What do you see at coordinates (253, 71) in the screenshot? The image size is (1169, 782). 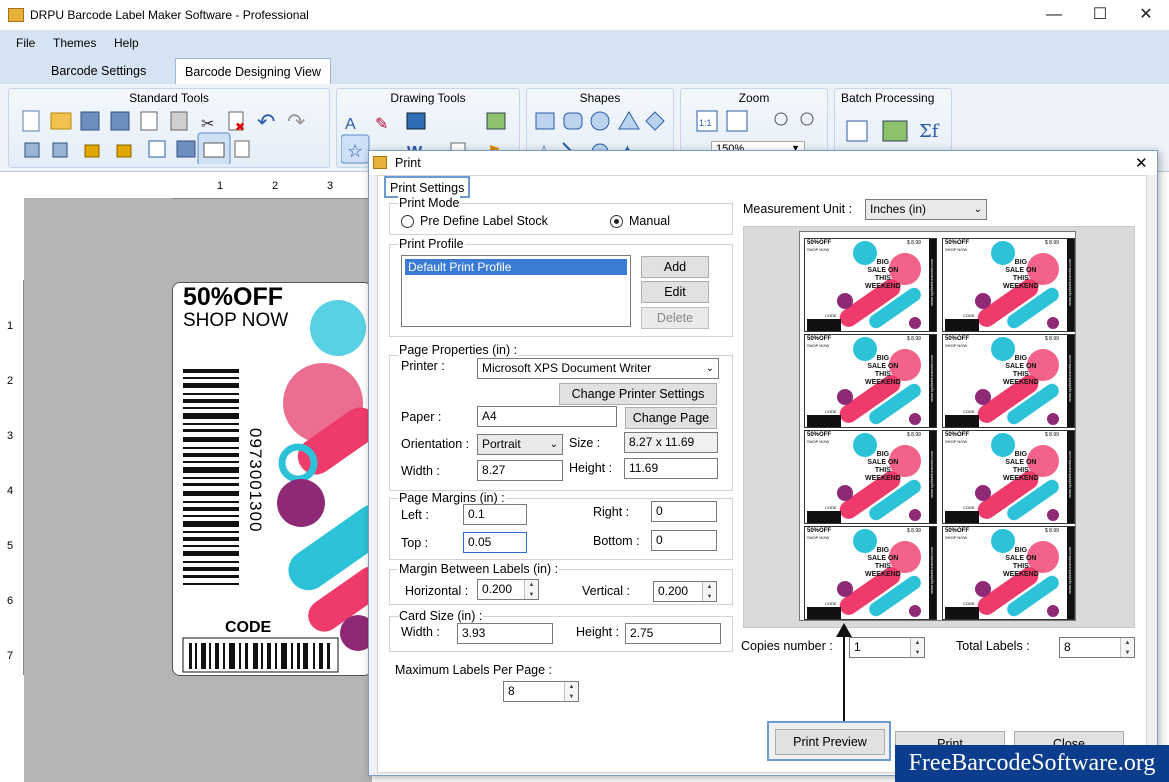 I see `tab-barcode-designing-view: Barcode Designing View` at bounding box center [253, 71].